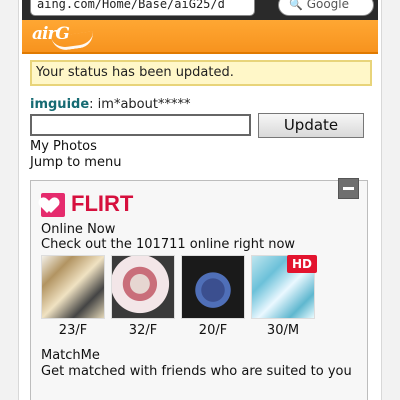 The width and height of the screenshot is (400, 400). Describe the element at coordinates (75, 163) in the screenshot. I see `jump-to-menu-link: Jump to menu` at that location.